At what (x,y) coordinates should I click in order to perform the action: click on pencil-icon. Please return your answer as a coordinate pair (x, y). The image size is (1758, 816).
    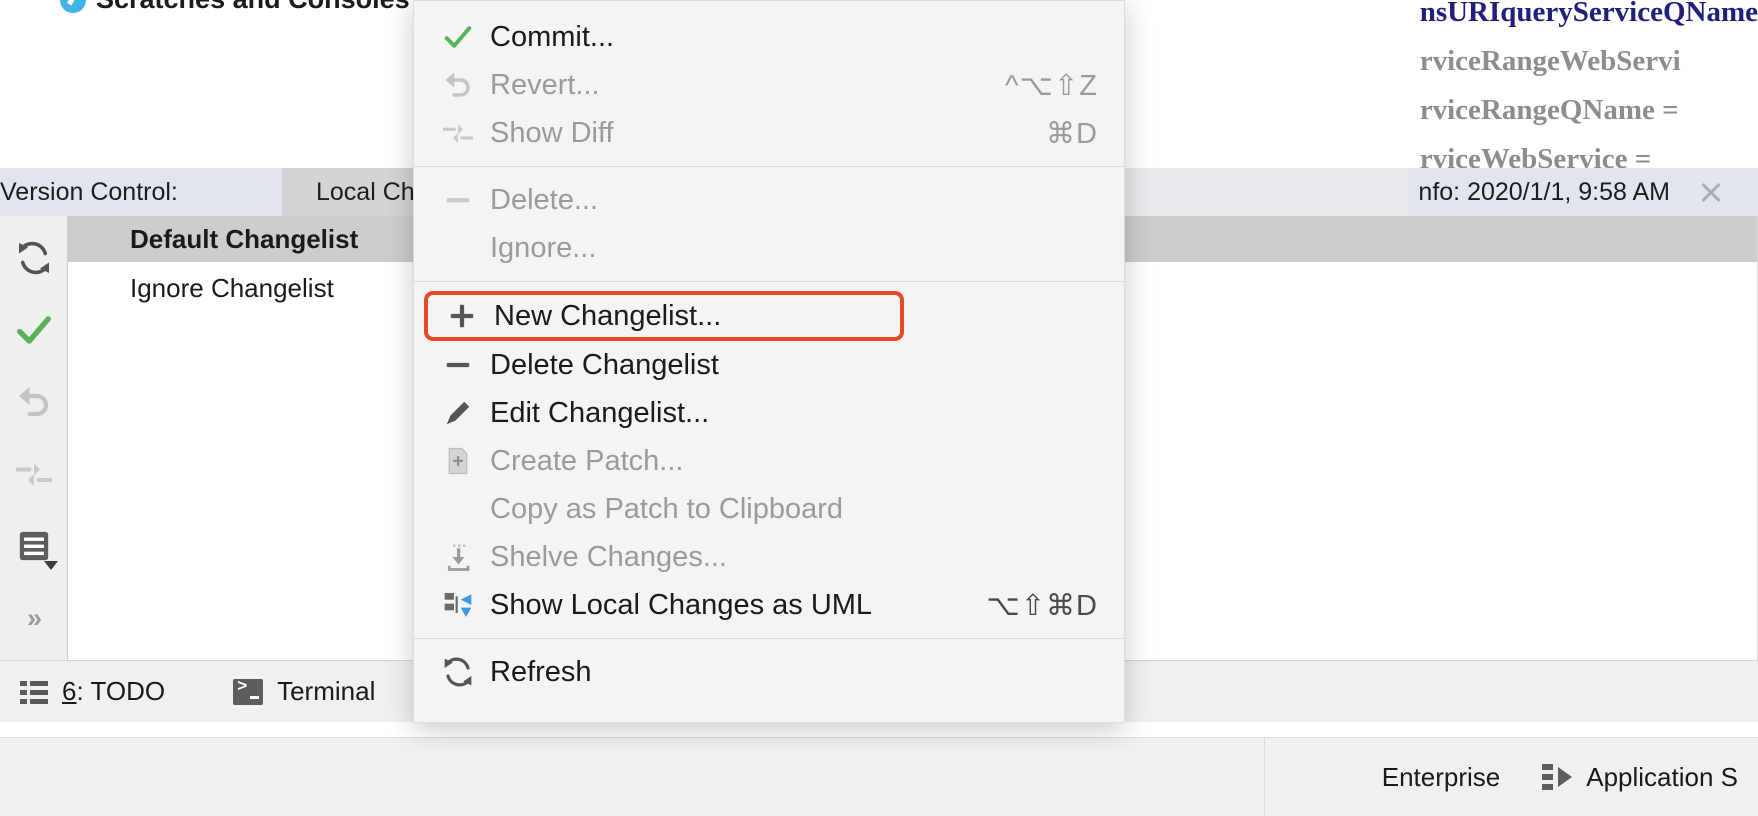
    Looking at the image, I should click on (458, 413).